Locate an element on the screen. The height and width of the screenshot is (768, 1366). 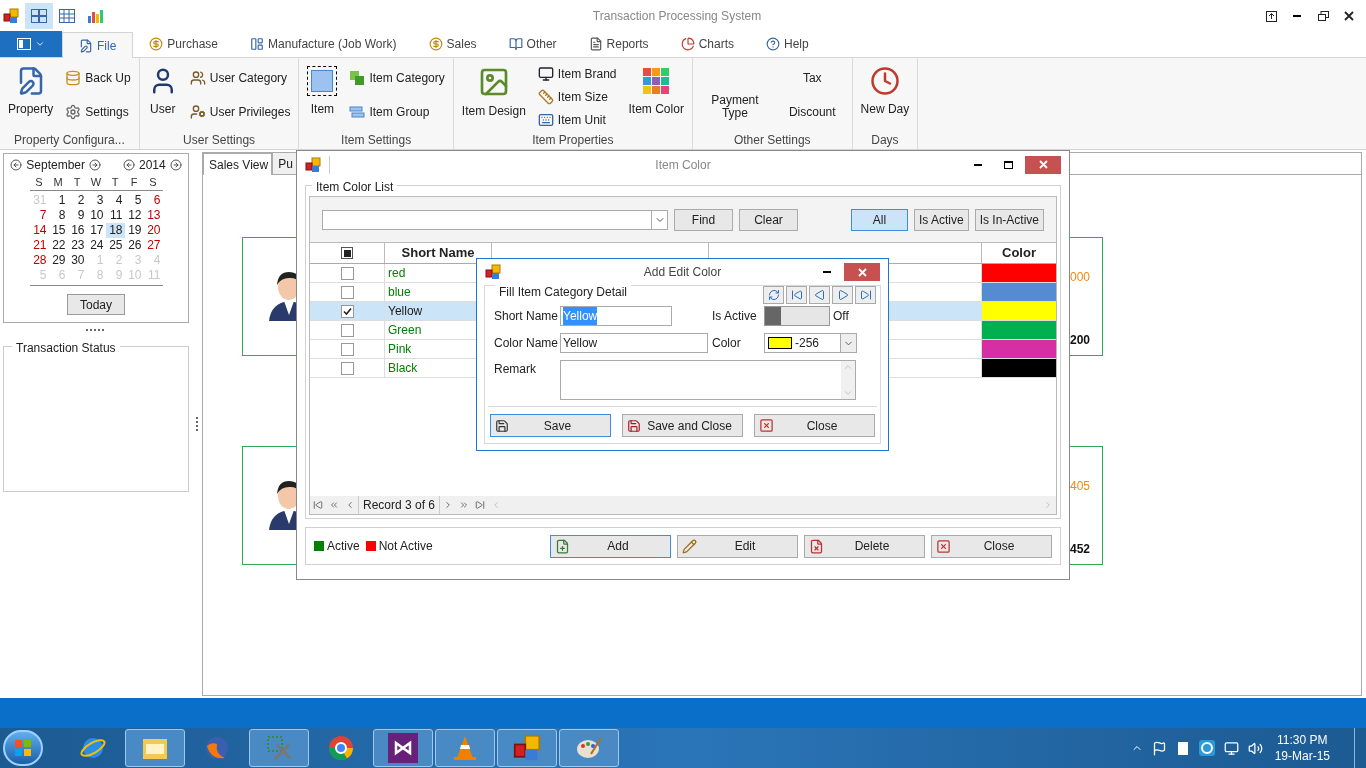
last-record-button is located at coordinates (480, 505).